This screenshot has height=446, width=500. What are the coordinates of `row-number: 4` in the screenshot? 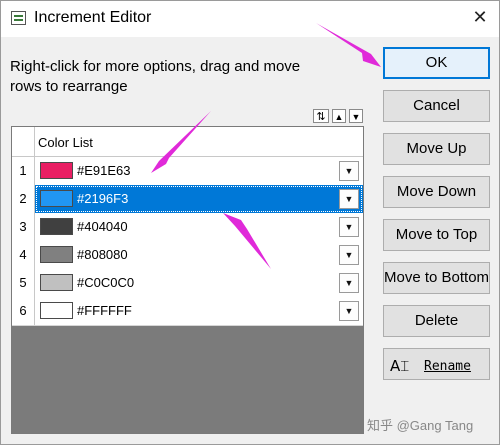 It's located at (23, 255).